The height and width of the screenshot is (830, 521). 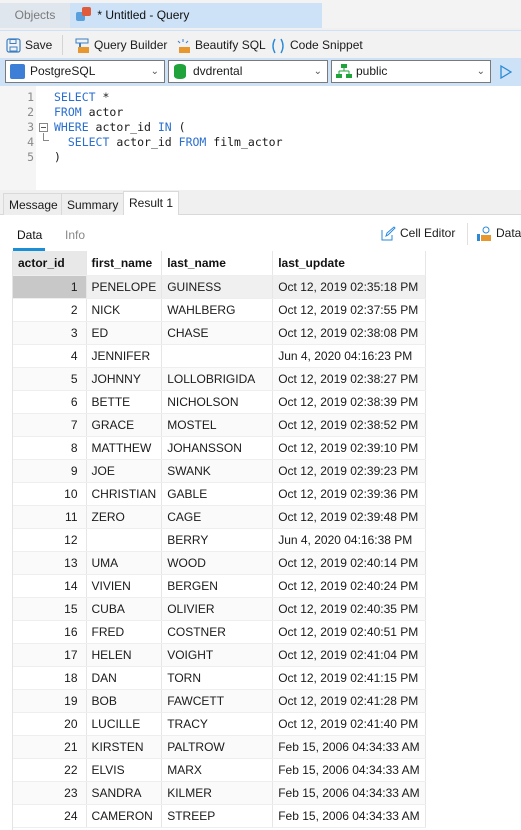 I want to click on cell-last-update: Oct 12, 2019 02:41:28 PM, so click(x=349, y=701).